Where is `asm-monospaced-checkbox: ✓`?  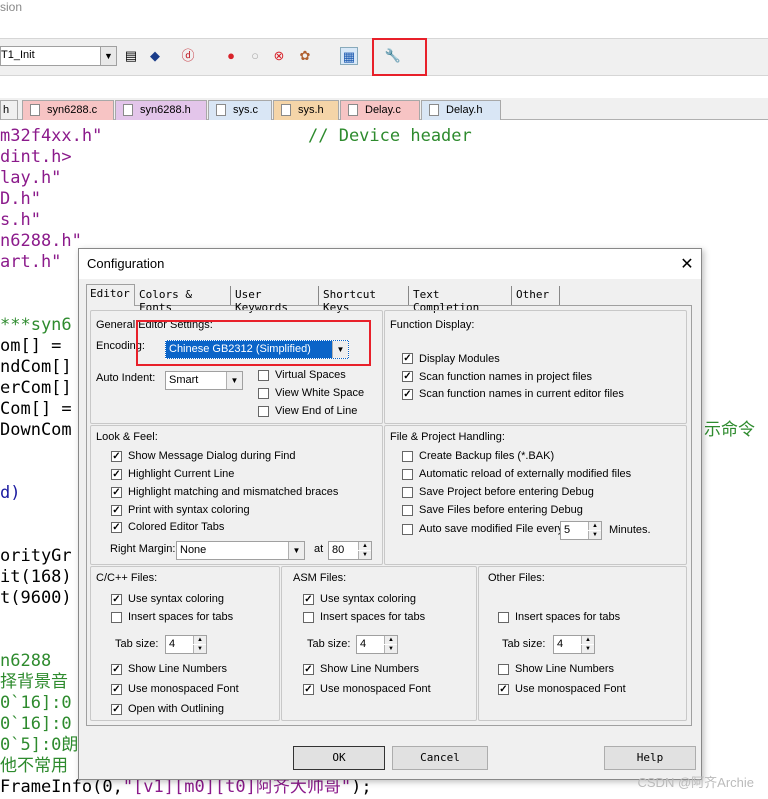 asm-monospaced-checkbox: ✓ is located at coordinates (308, 689).